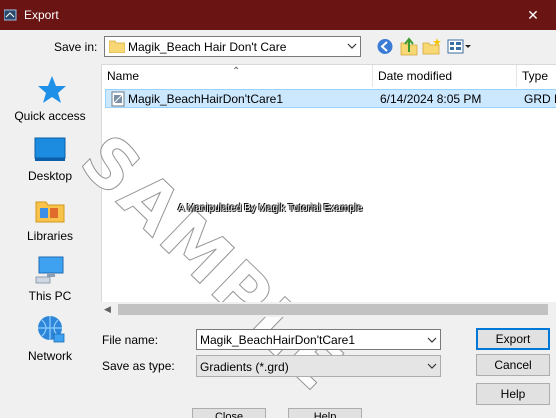  I want to click on place-label: This PC, so click(50, 296).